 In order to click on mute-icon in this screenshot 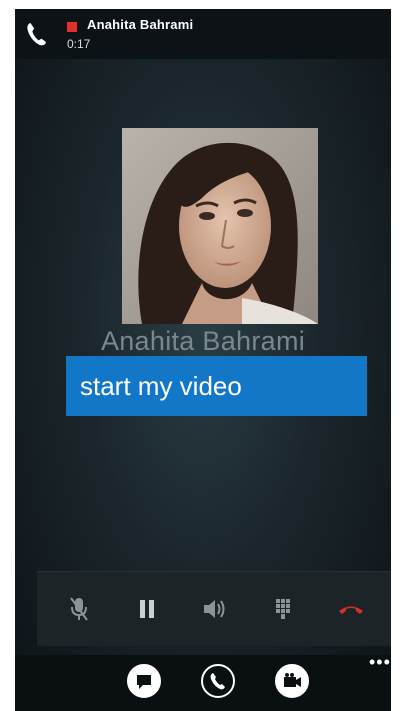, I will do `click(79, 609)`.